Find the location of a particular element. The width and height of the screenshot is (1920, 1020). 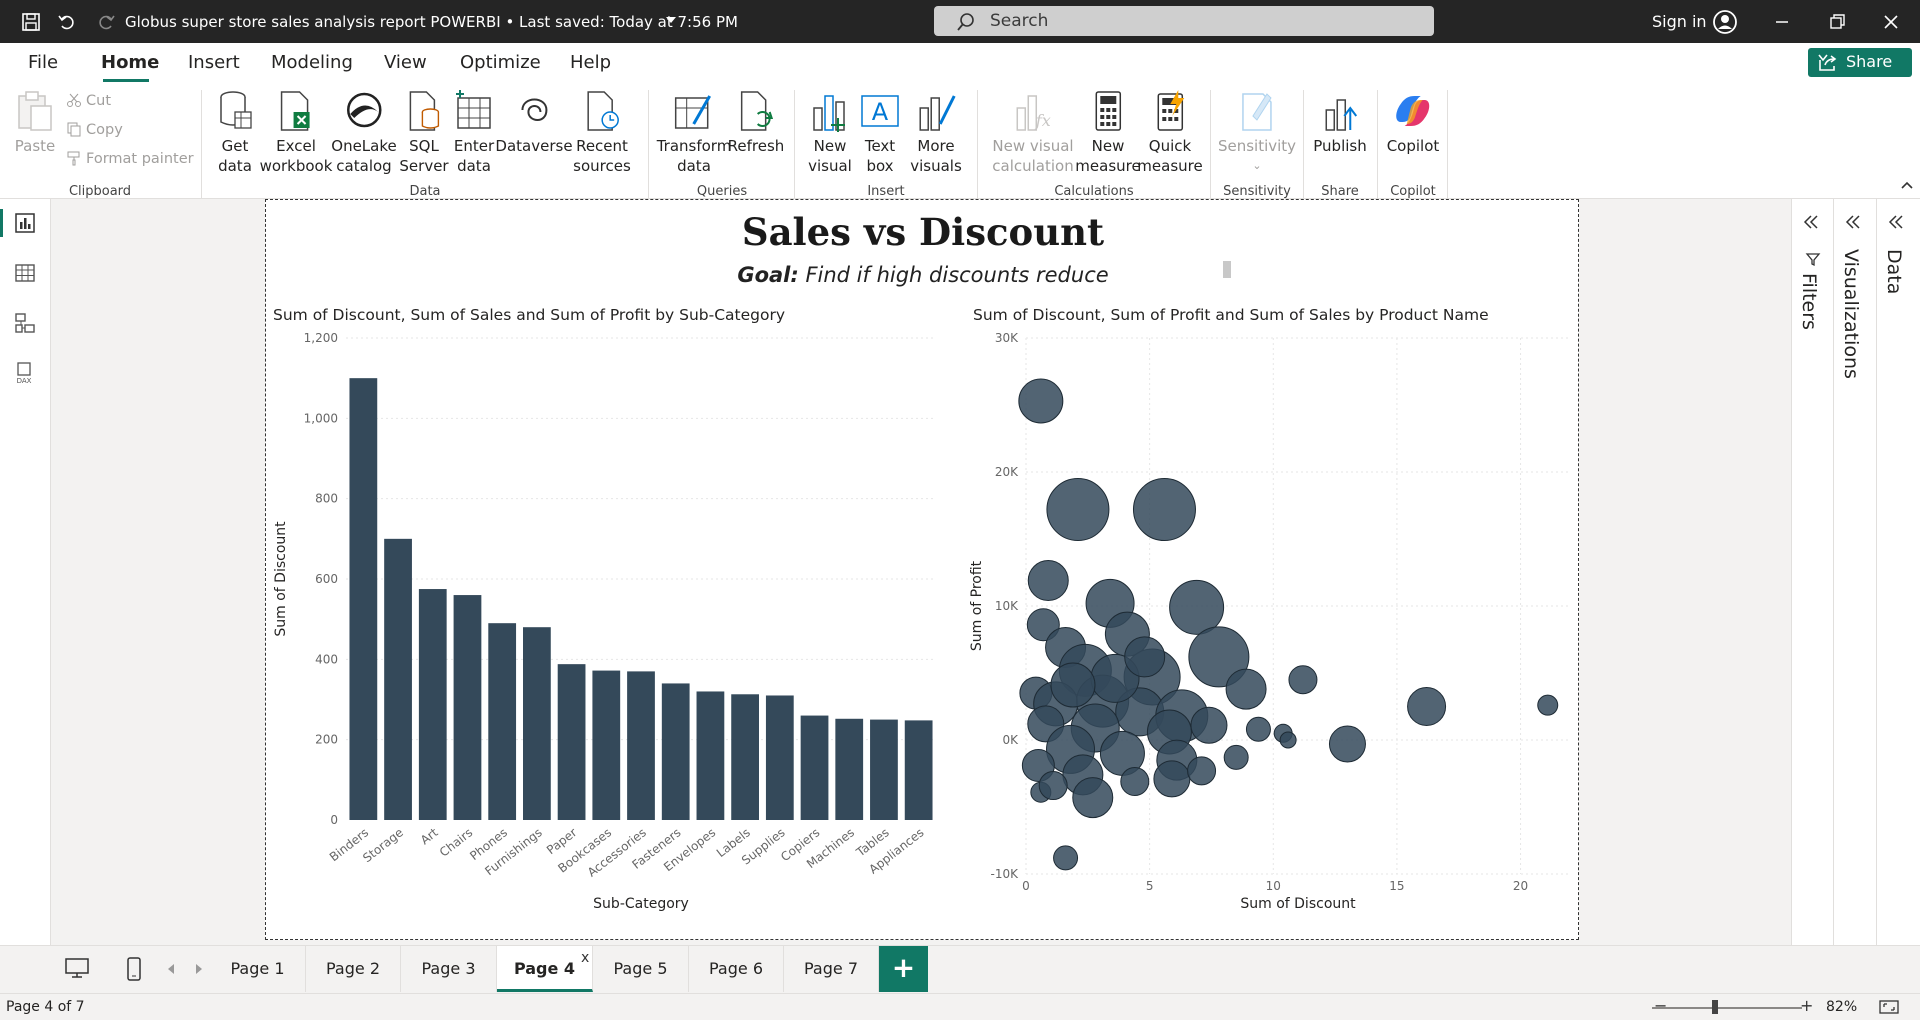

menu-home: Home is located at coordinates (130, 62).